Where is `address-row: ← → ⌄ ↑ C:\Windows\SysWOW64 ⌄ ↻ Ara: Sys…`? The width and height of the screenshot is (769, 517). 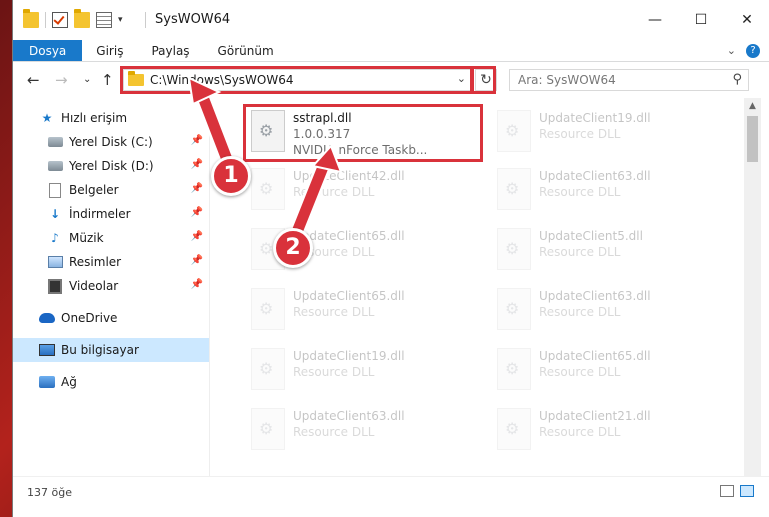 address-row: ← → ⌄ ↑ C:\Windows\SysWOW64 ⌄ ↻ Ara: Sys… is located at coordinates (391, 80).